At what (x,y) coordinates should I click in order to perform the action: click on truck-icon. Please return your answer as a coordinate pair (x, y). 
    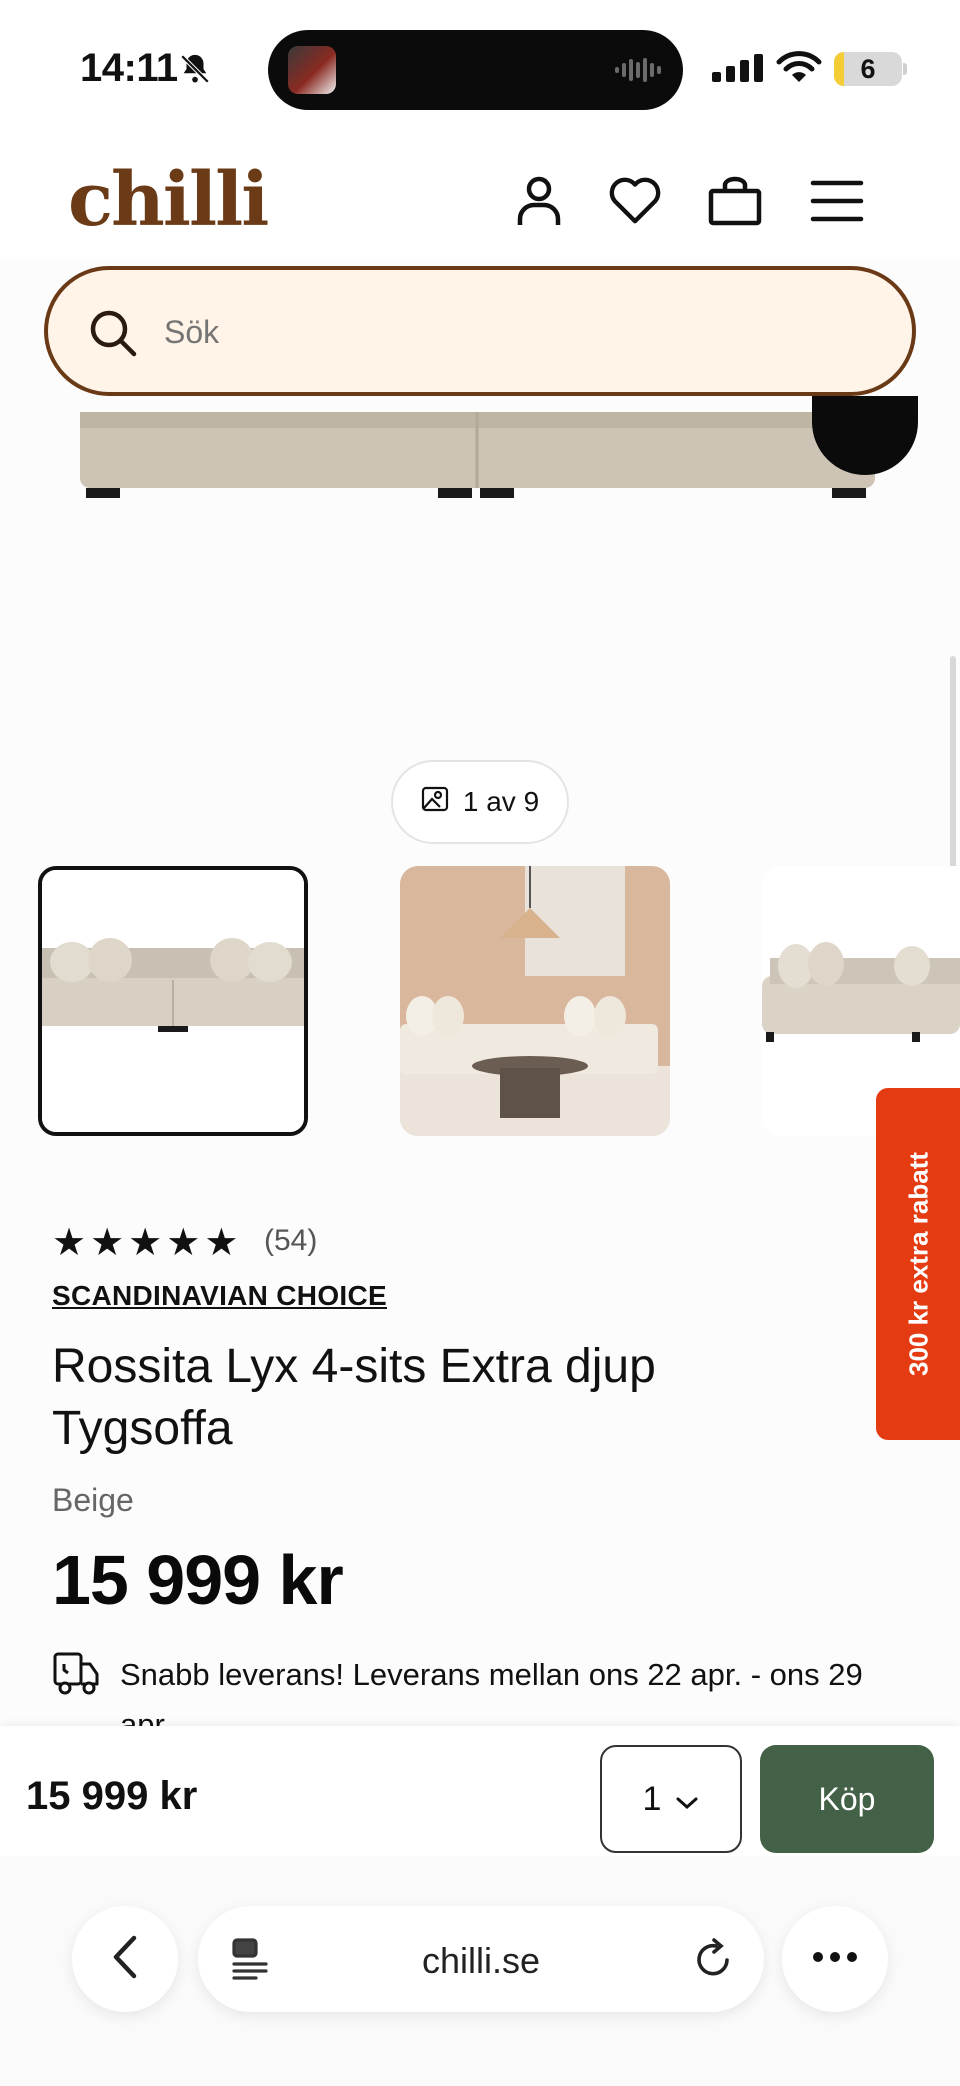
    Looking at the image, I should click on (76, 1675).